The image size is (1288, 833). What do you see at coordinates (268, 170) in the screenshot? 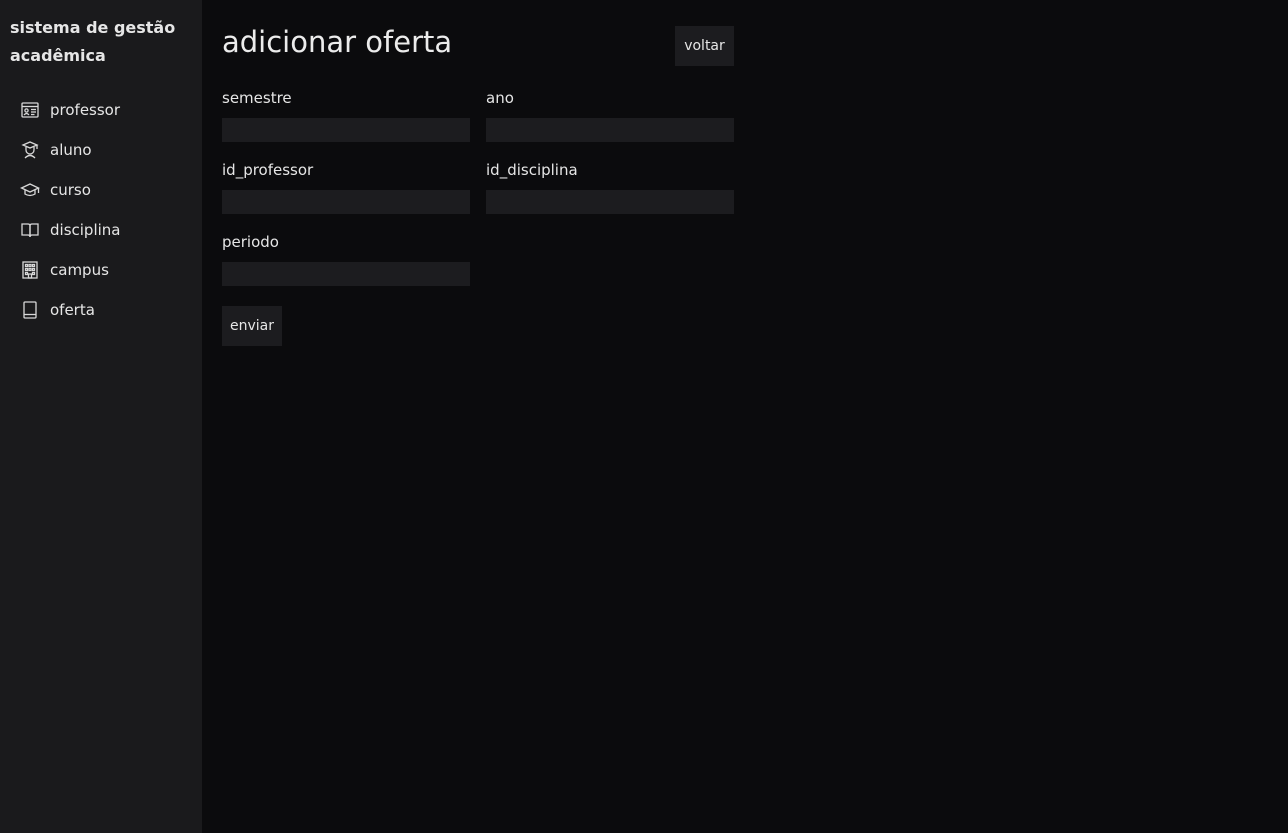
I see `id-professor-label: id_professor` at bounding box center [268, 170].